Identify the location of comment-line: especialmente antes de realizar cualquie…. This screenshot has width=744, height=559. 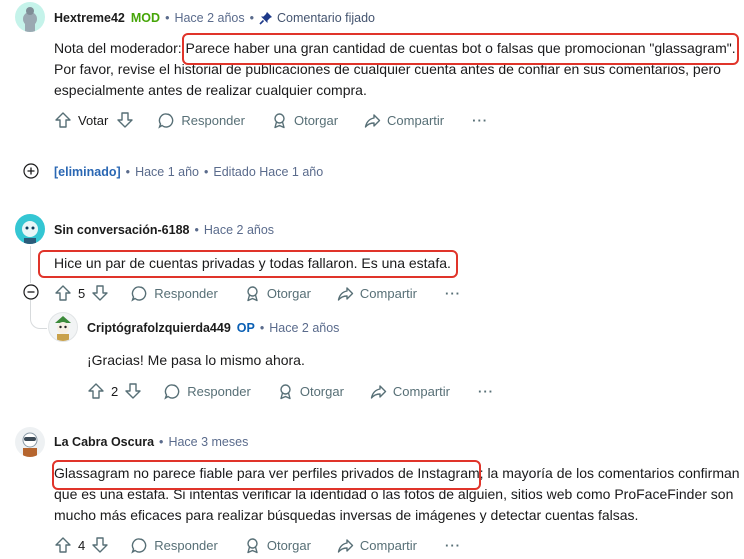
(210, 90).